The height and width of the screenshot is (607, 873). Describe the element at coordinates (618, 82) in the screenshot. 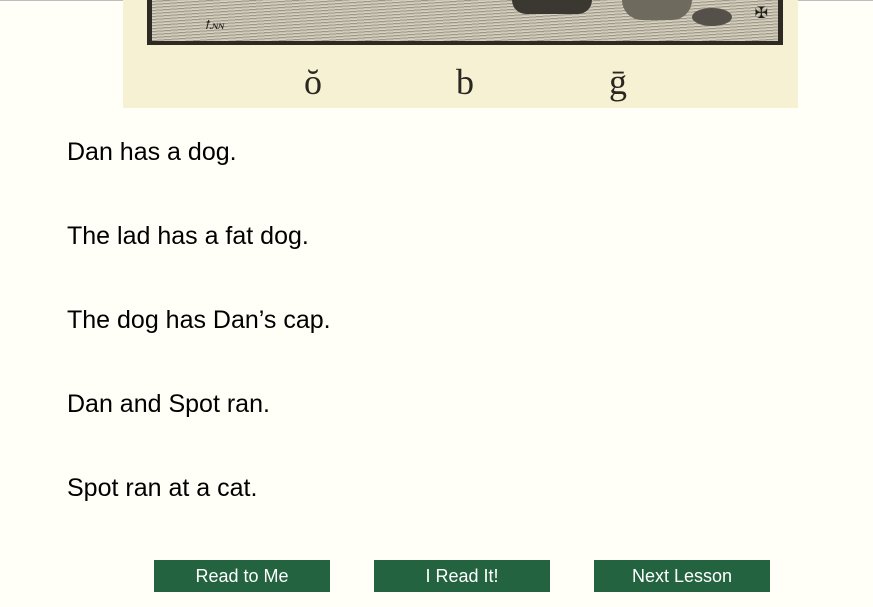

I see `phonogram-hard-g: ḡ` at that location.